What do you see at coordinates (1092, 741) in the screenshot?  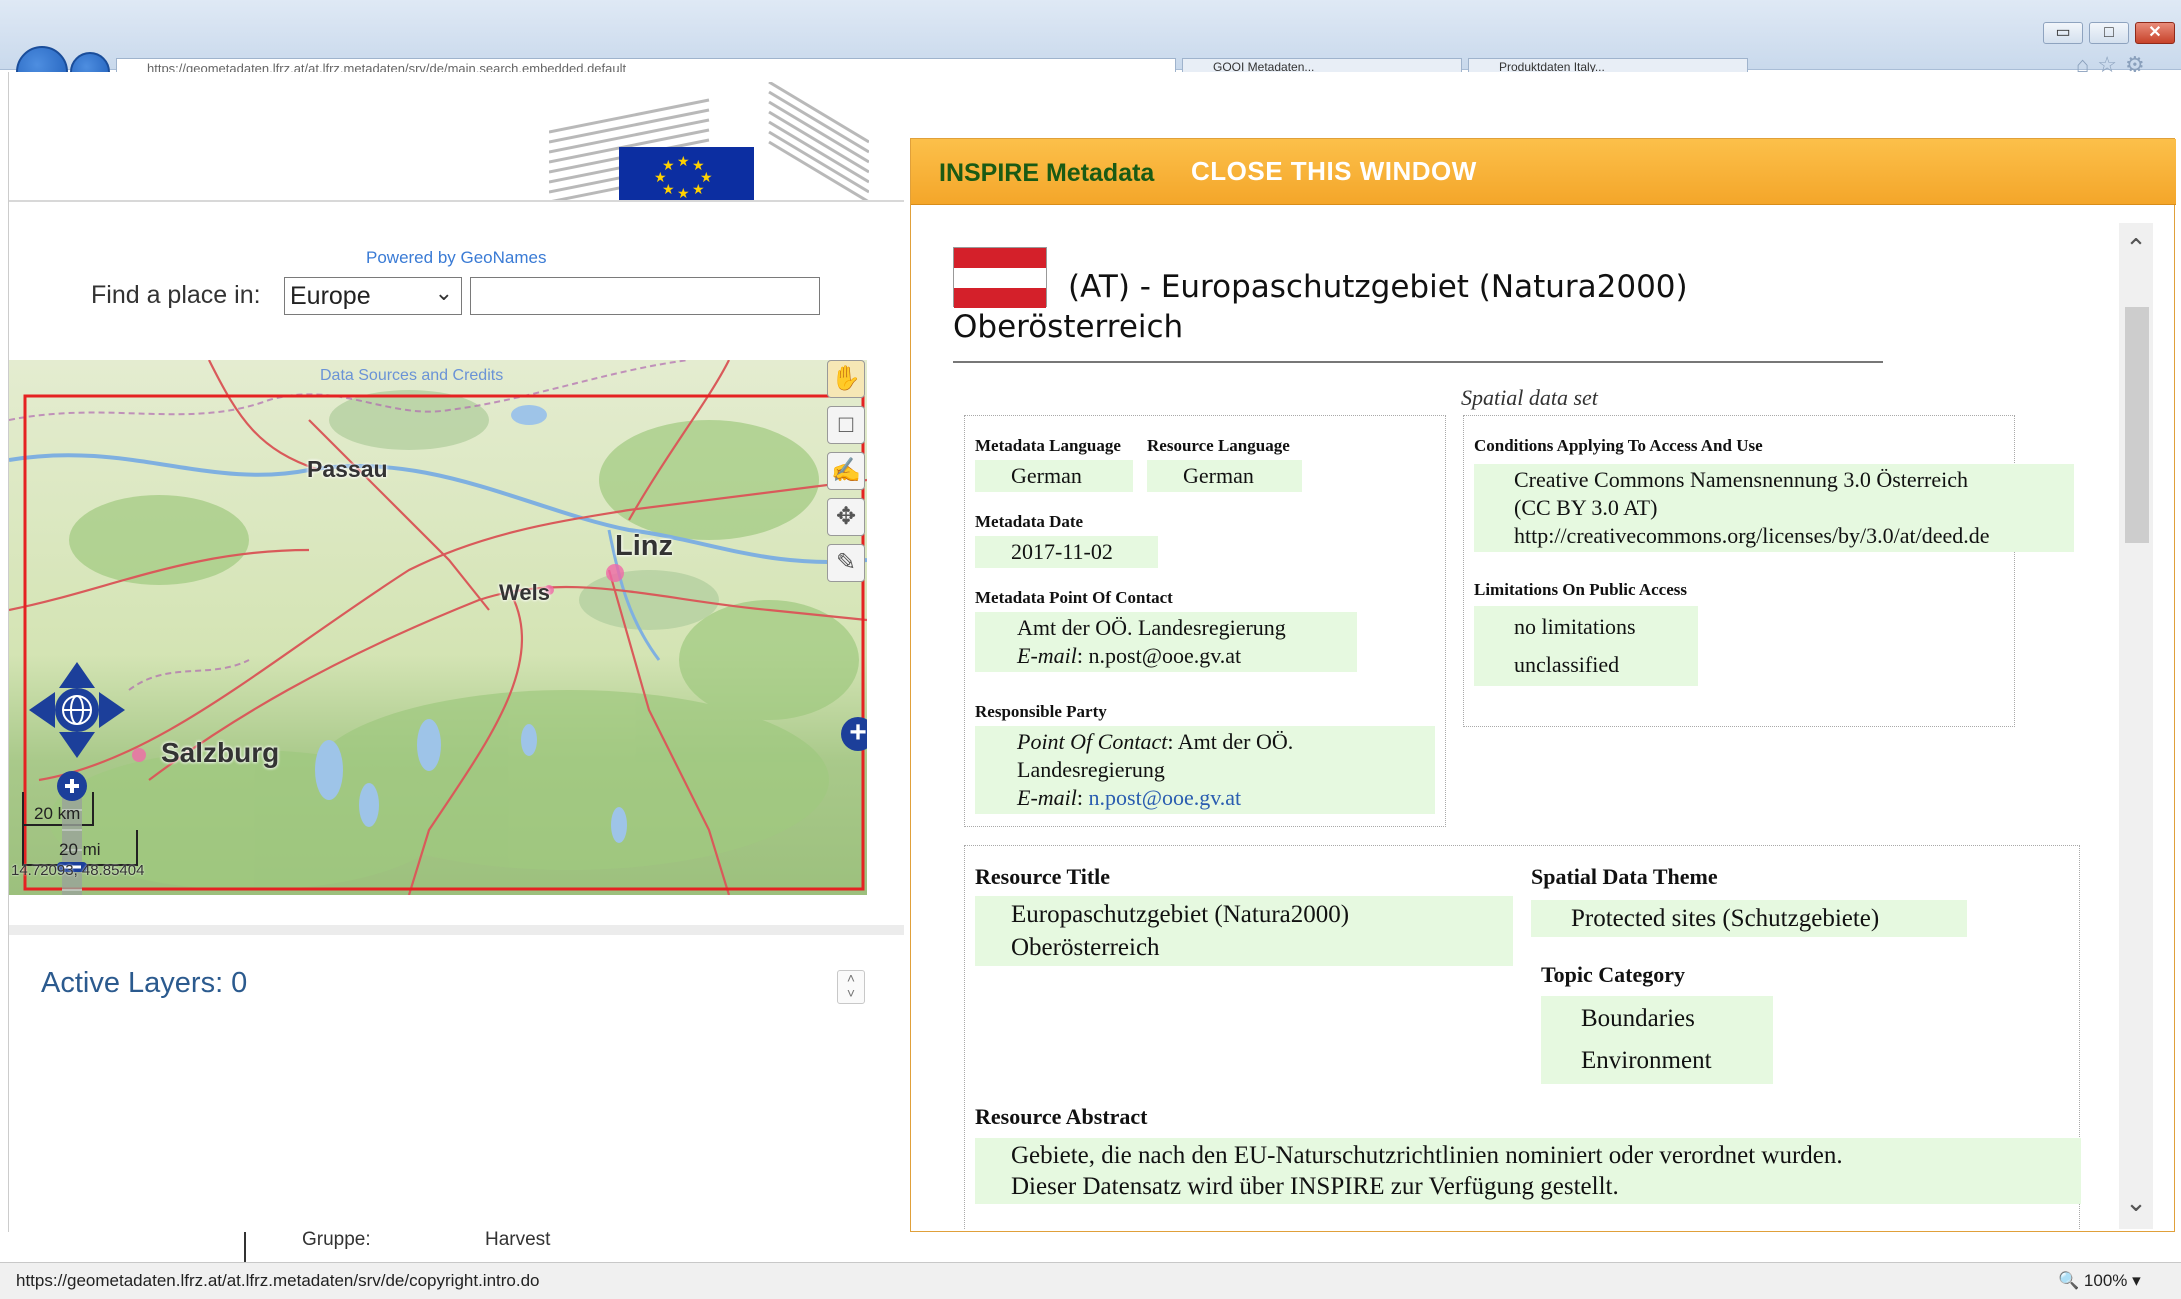 I see `rp-poc-label: Point Of Contact` at bounding box center [1092, 741].